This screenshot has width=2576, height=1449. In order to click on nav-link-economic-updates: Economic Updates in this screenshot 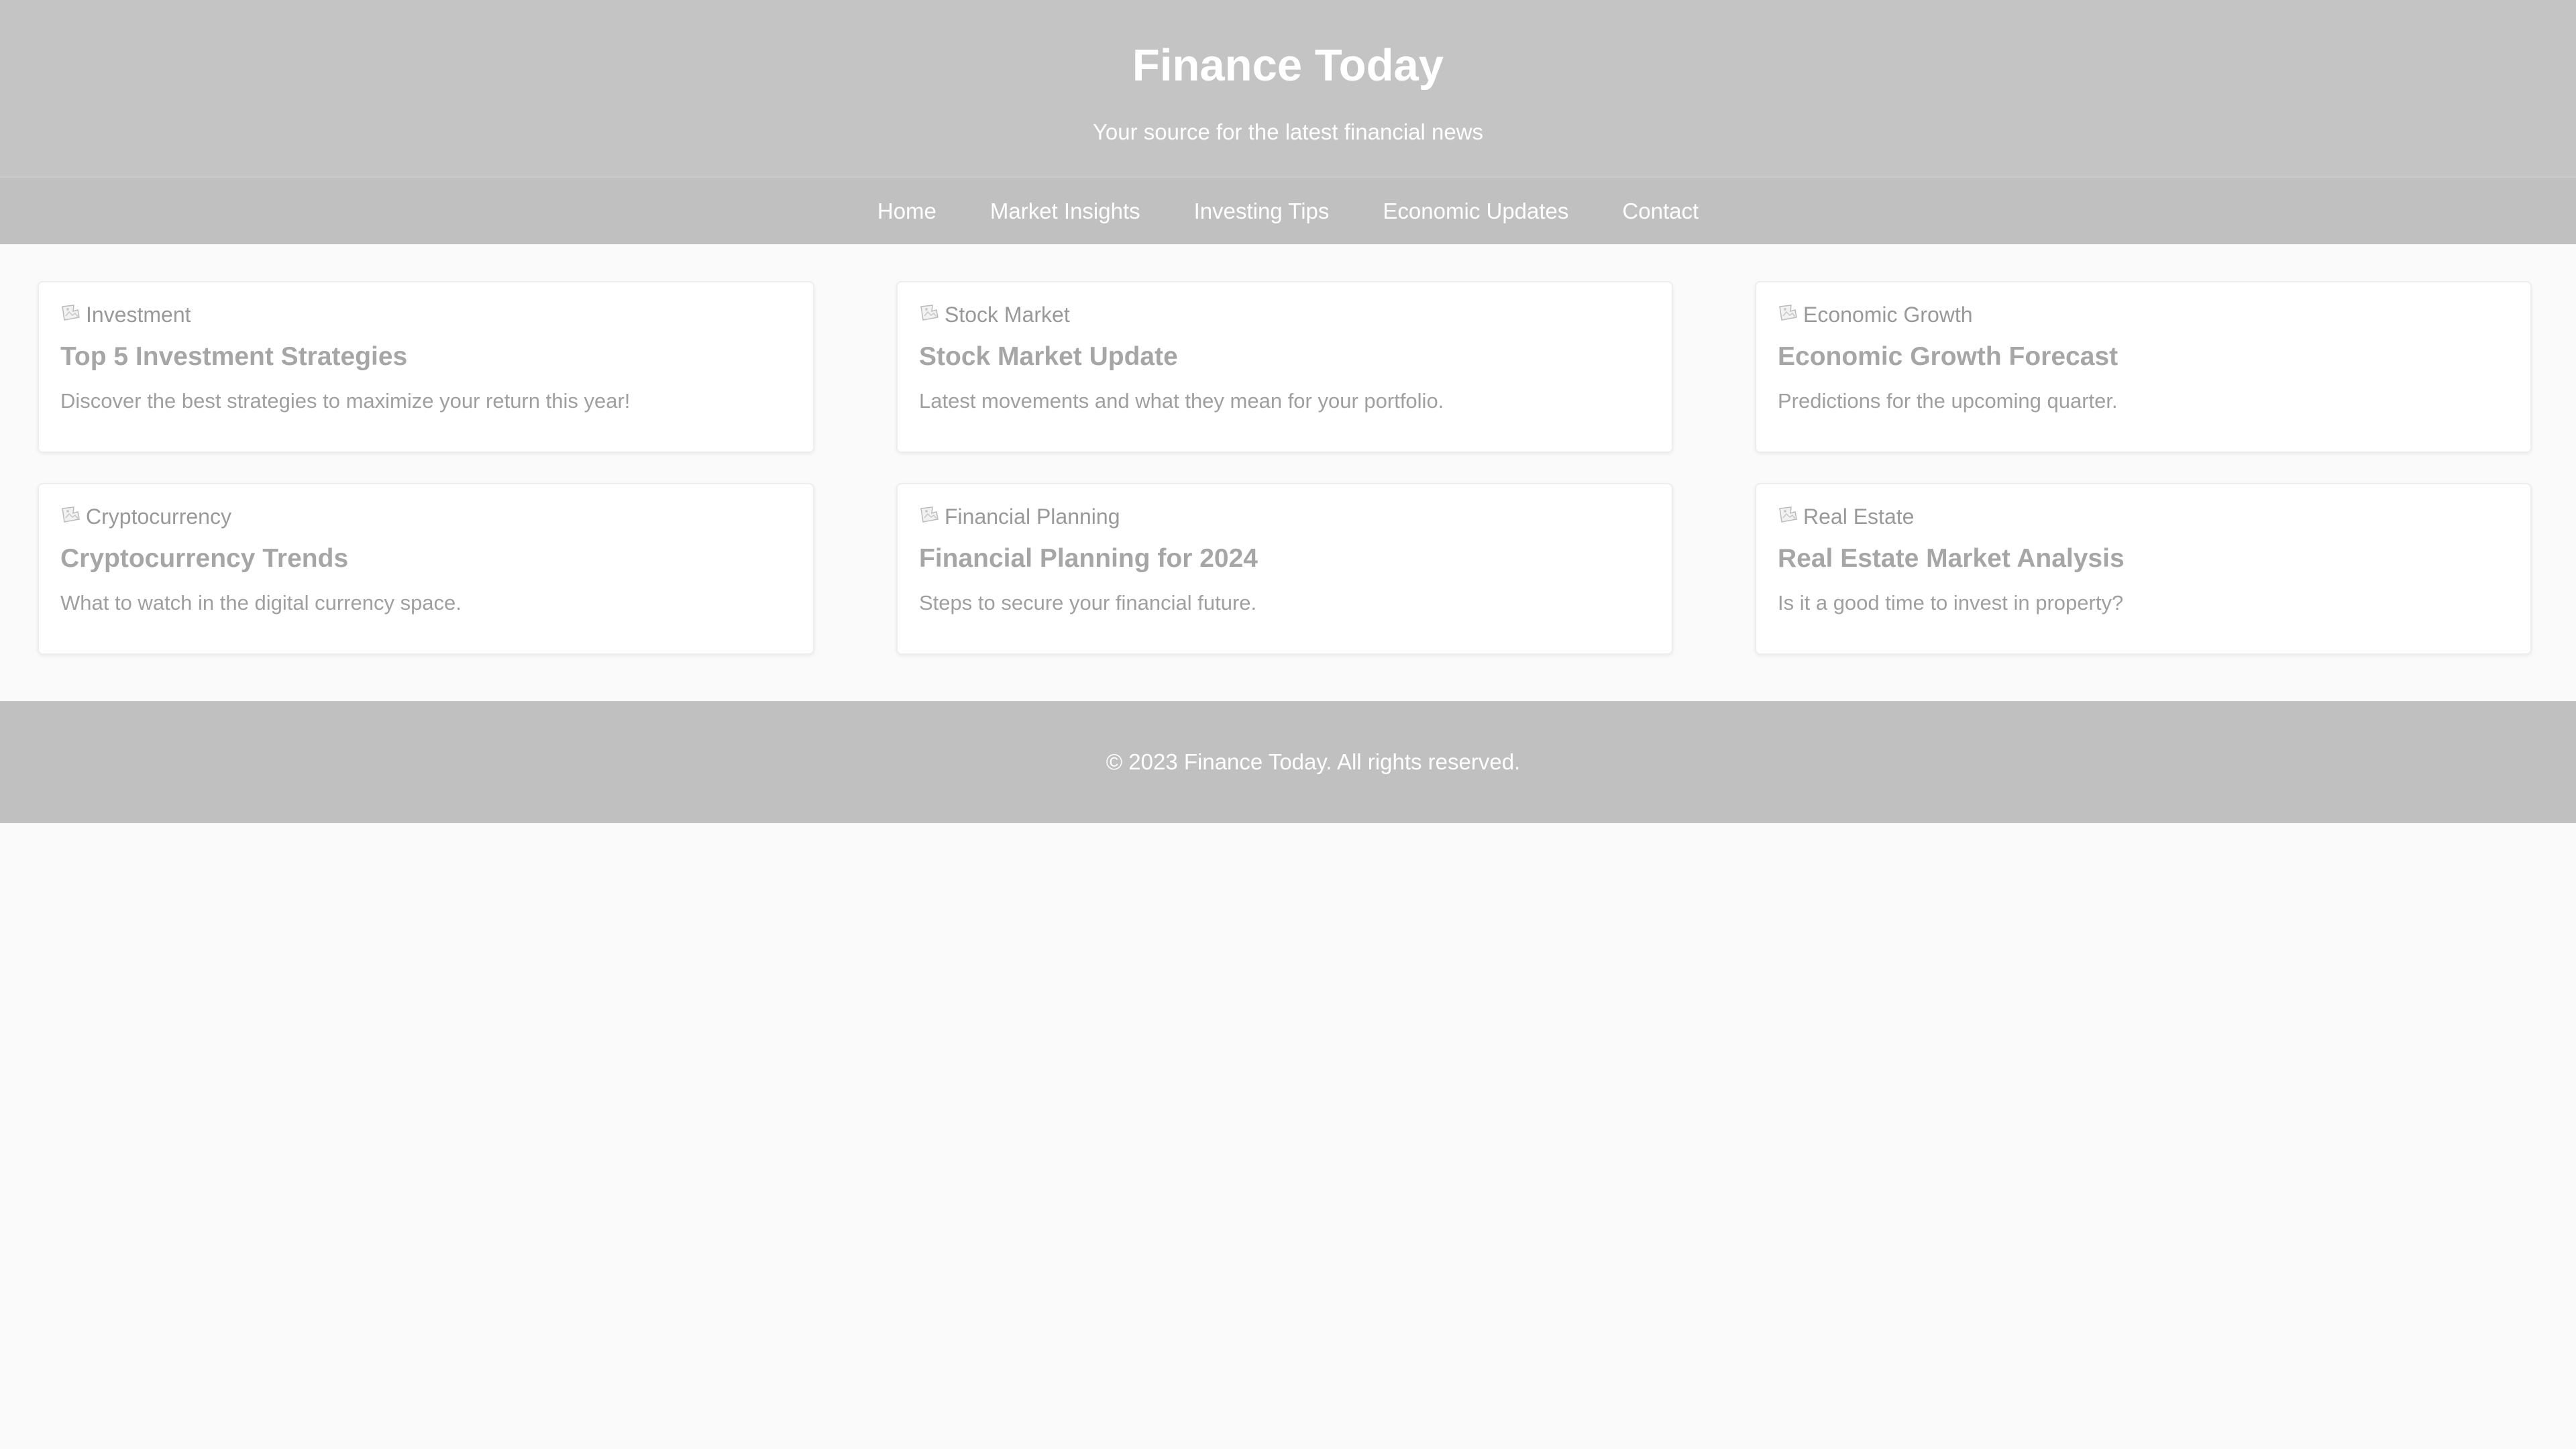, I will do `click(1475, 211)`.